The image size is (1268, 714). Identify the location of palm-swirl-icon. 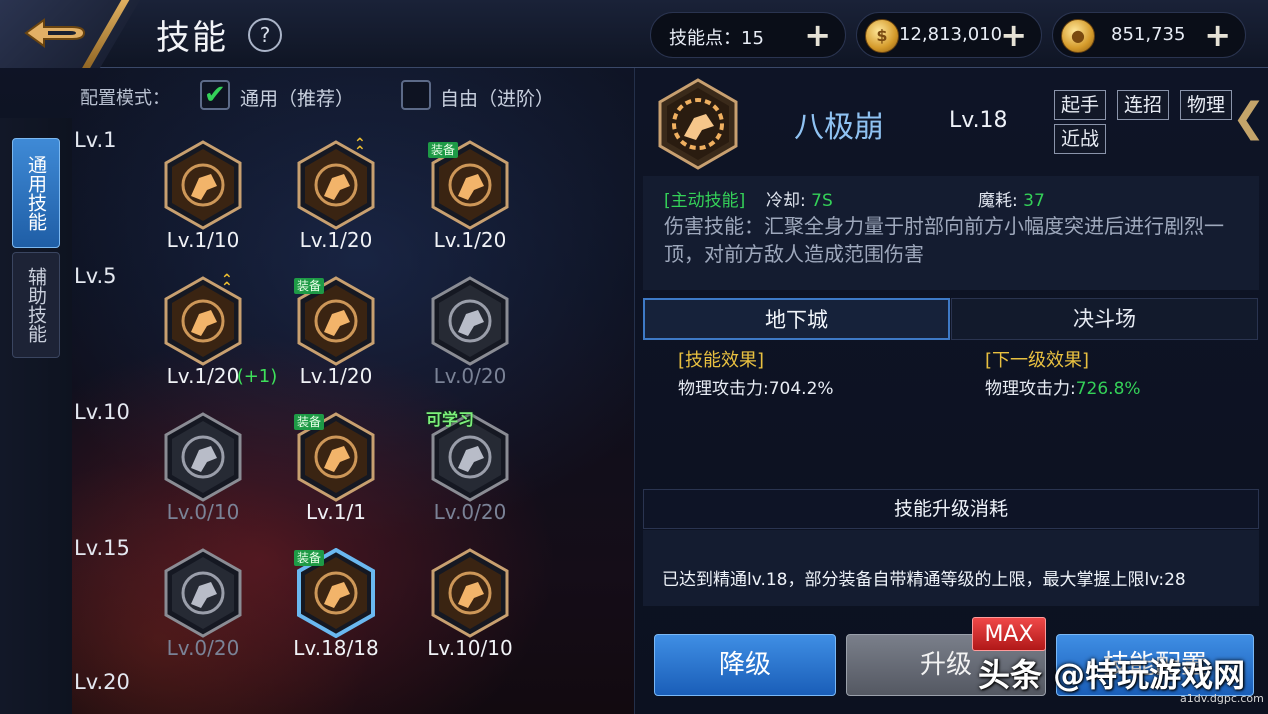
(203, 185).